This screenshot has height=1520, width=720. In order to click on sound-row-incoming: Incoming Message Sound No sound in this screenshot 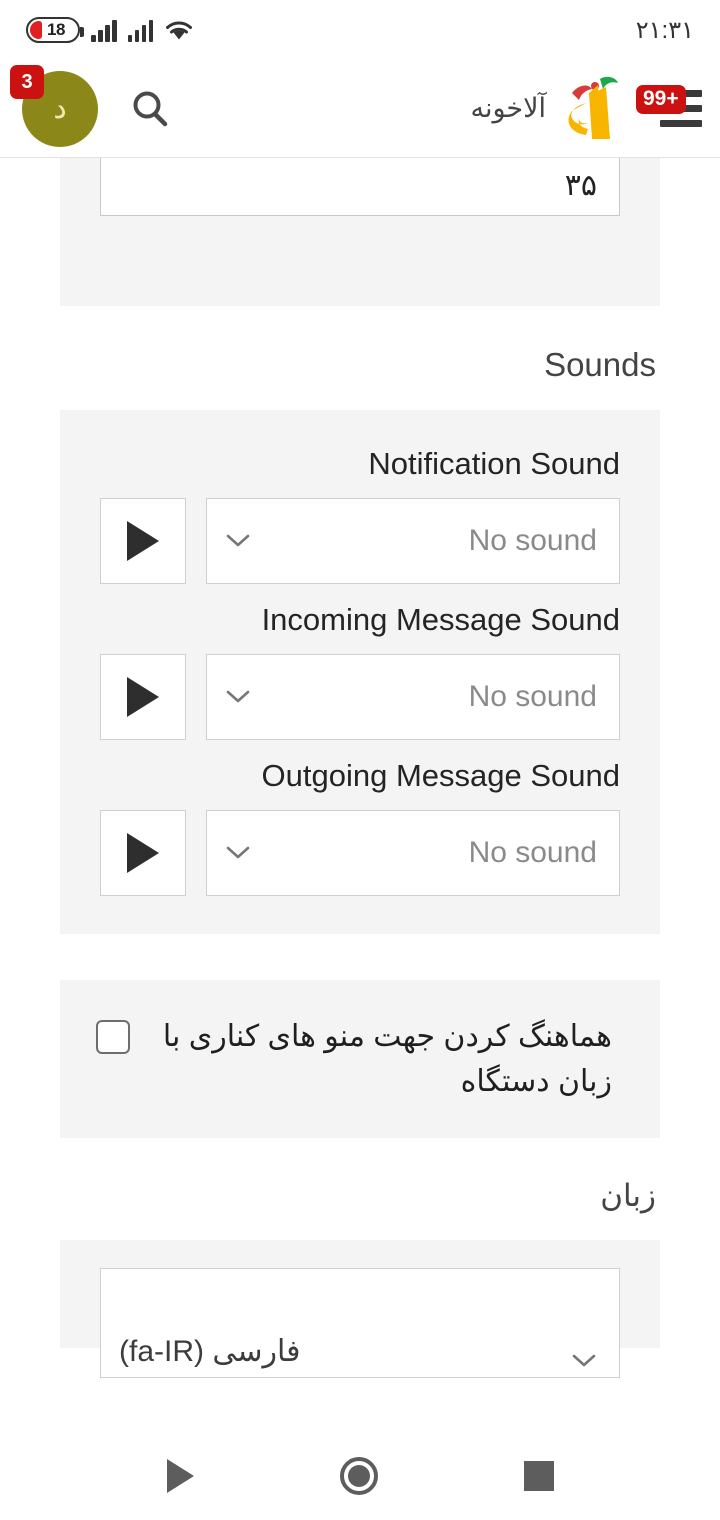, I will do `click(360, 664)`.